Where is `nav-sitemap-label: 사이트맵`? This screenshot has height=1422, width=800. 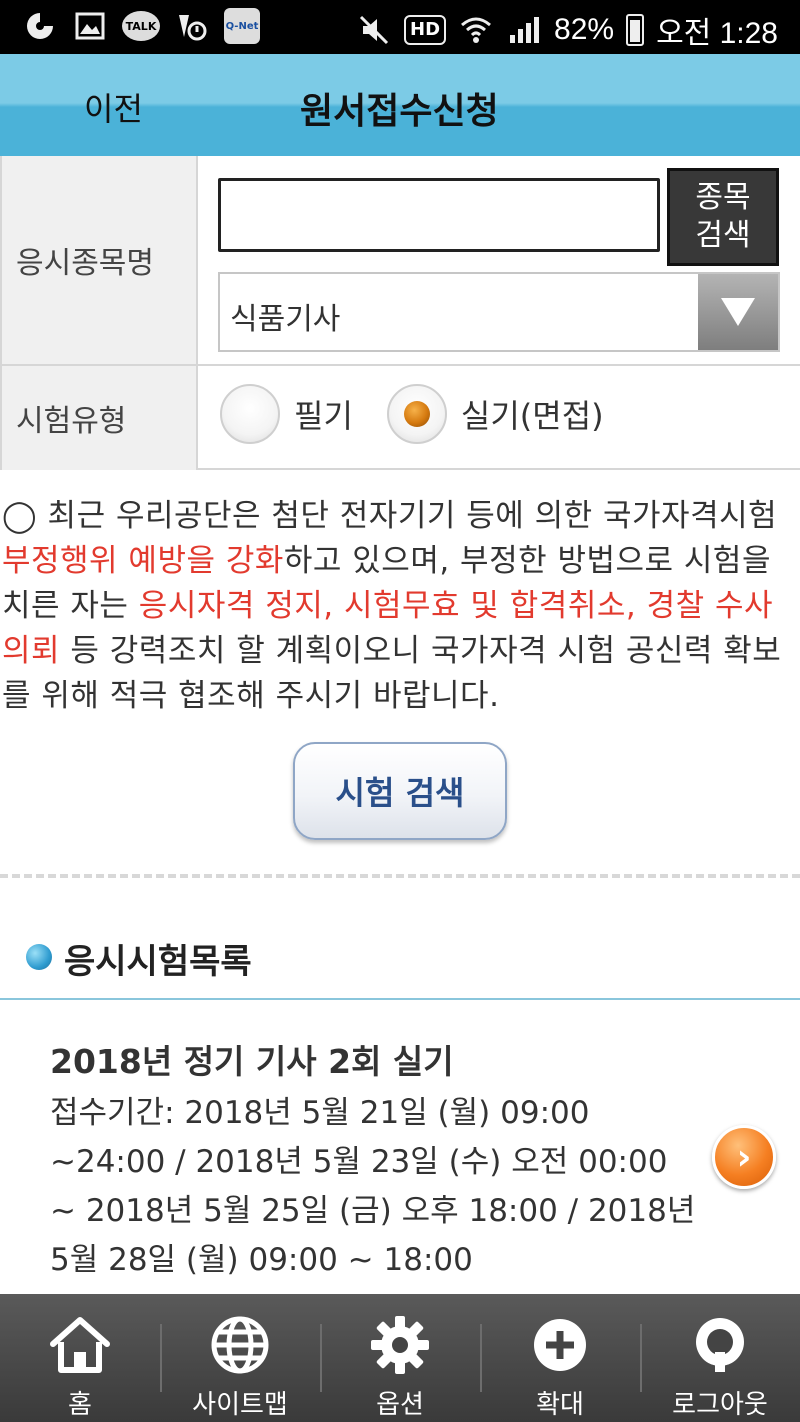 nav-sitemap-label: 사이트맵 is located at coordinates (240, 1405).